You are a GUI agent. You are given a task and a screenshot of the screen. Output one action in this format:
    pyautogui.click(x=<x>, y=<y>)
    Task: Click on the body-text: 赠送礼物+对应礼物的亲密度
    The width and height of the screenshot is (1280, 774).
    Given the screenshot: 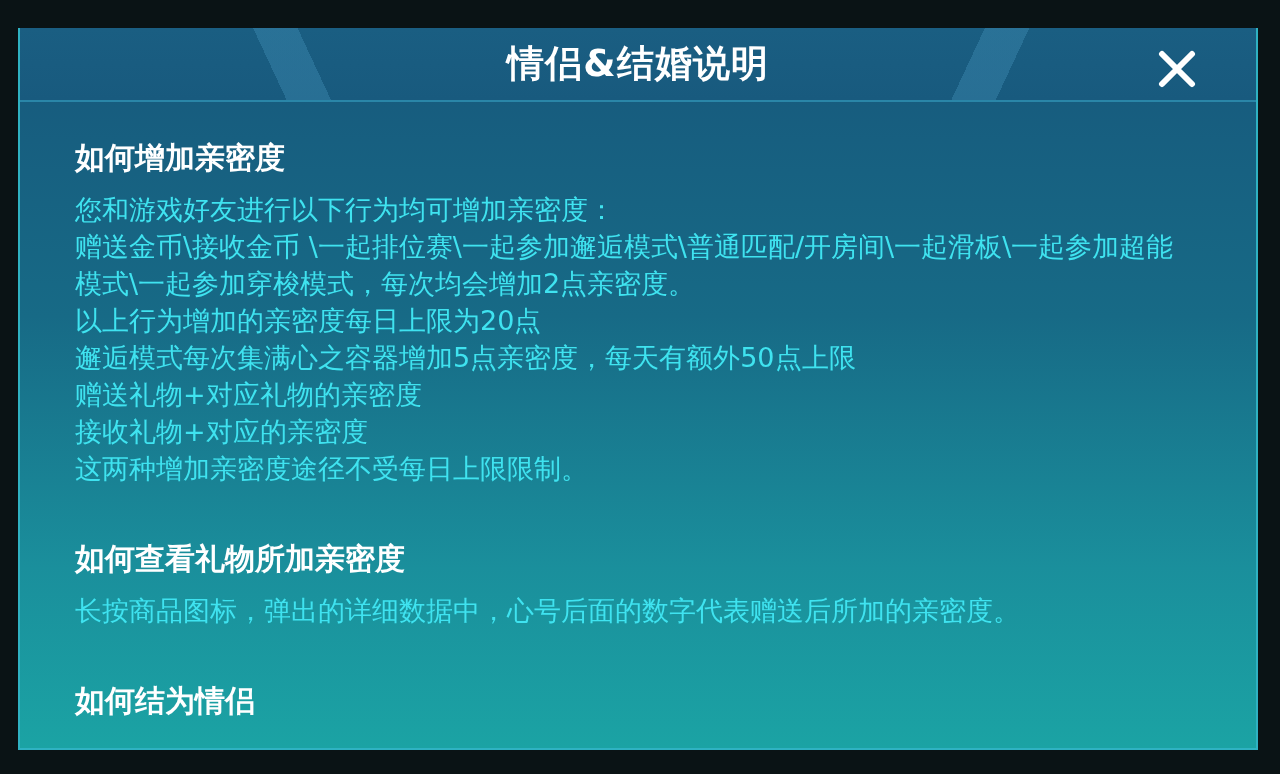 What is the action you would take?
    pyautogui.click(x=248, y=395)
    